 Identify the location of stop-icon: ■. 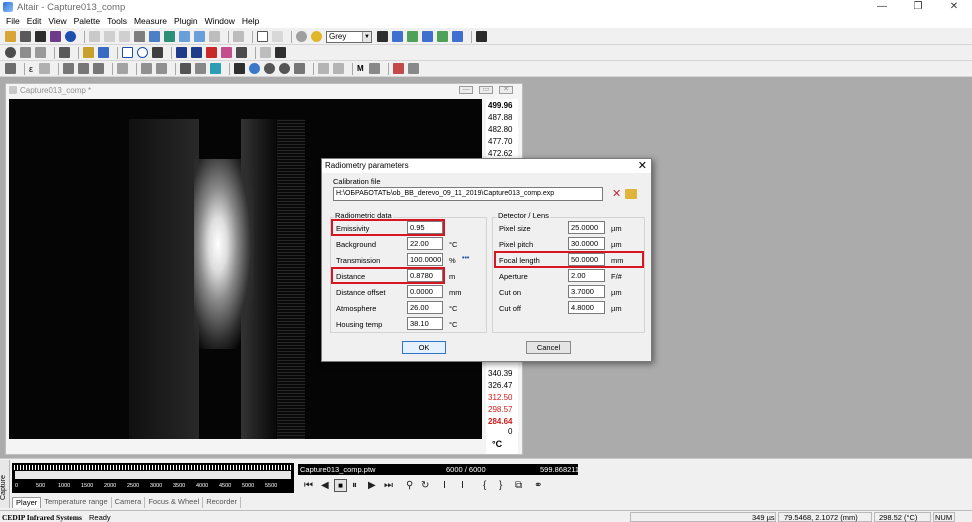
(340, 485).